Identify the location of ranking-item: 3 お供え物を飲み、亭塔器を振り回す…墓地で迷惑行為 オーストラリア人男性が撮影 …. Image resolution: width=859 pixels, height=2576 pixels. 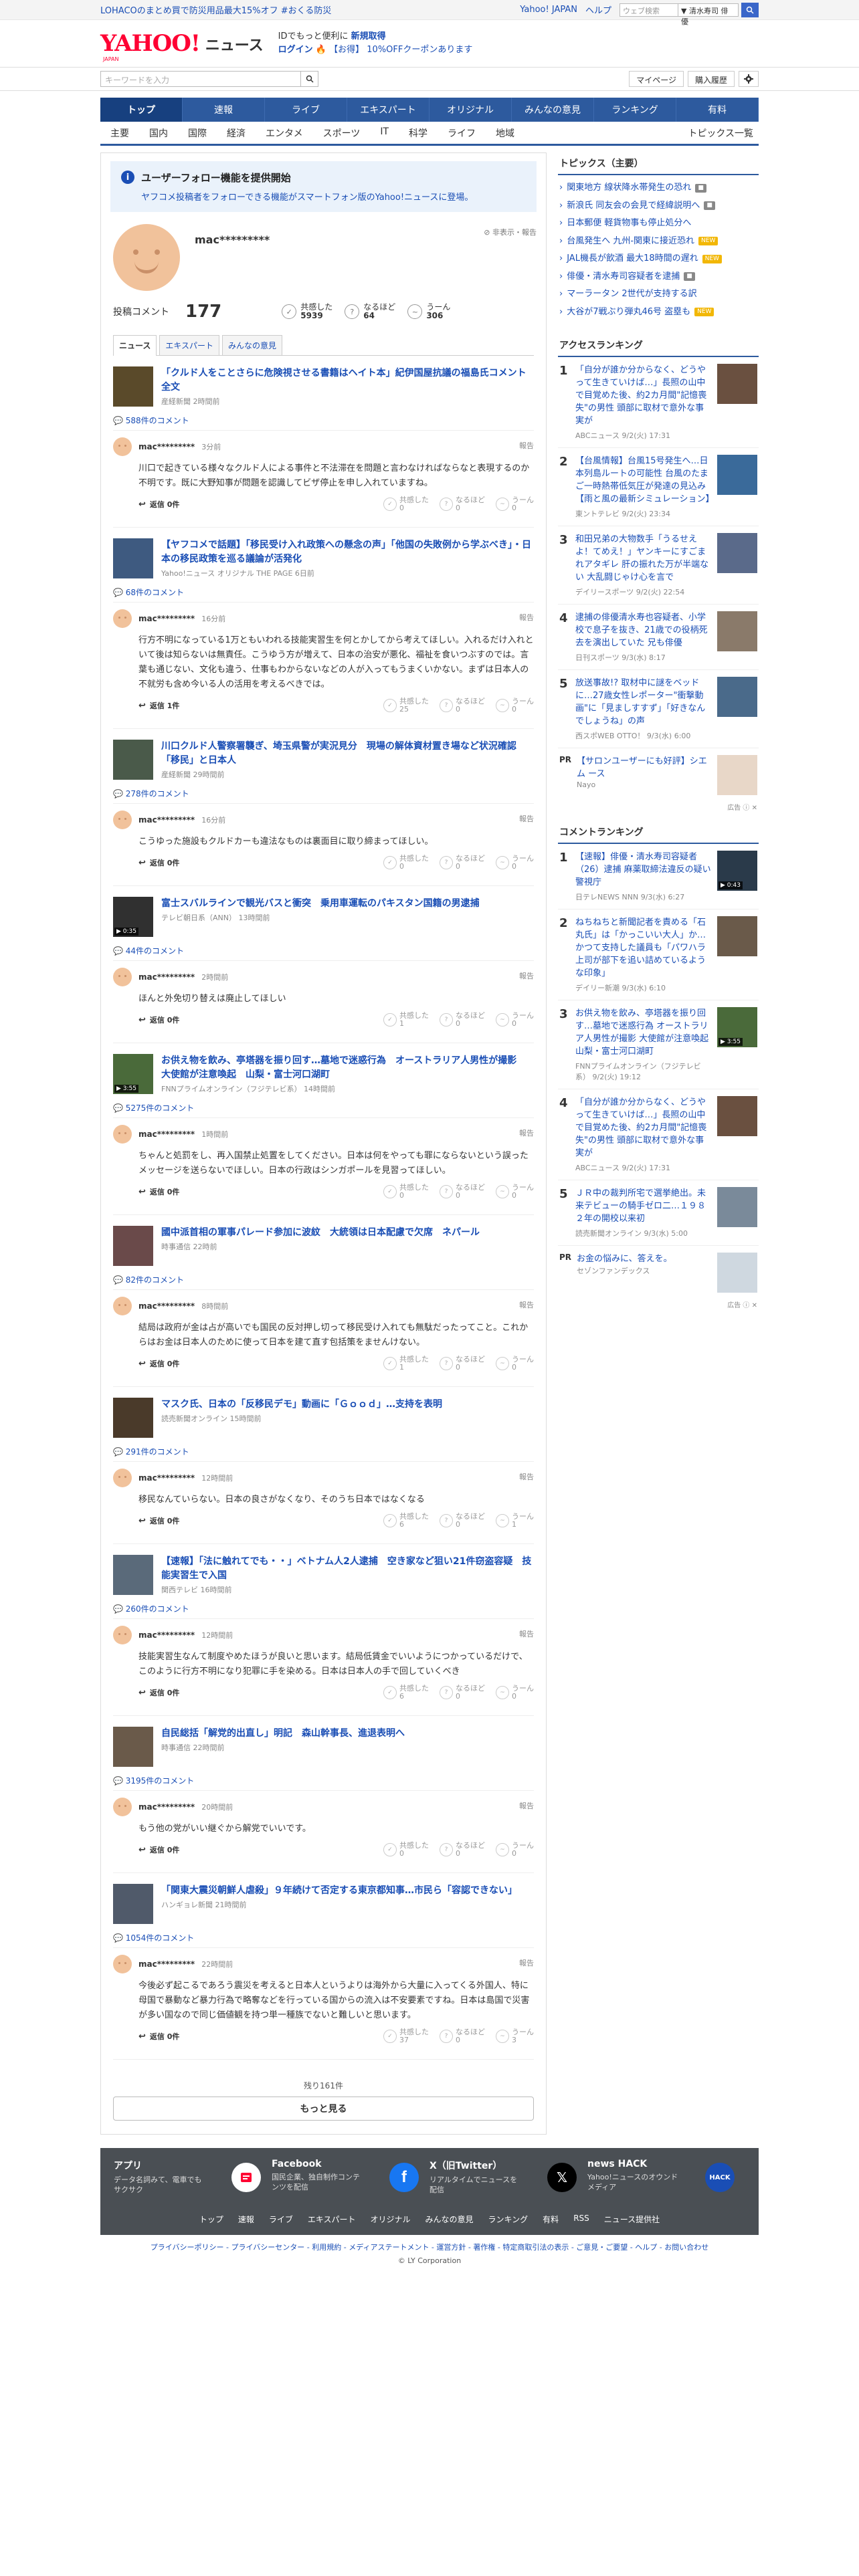
(658, 1044).